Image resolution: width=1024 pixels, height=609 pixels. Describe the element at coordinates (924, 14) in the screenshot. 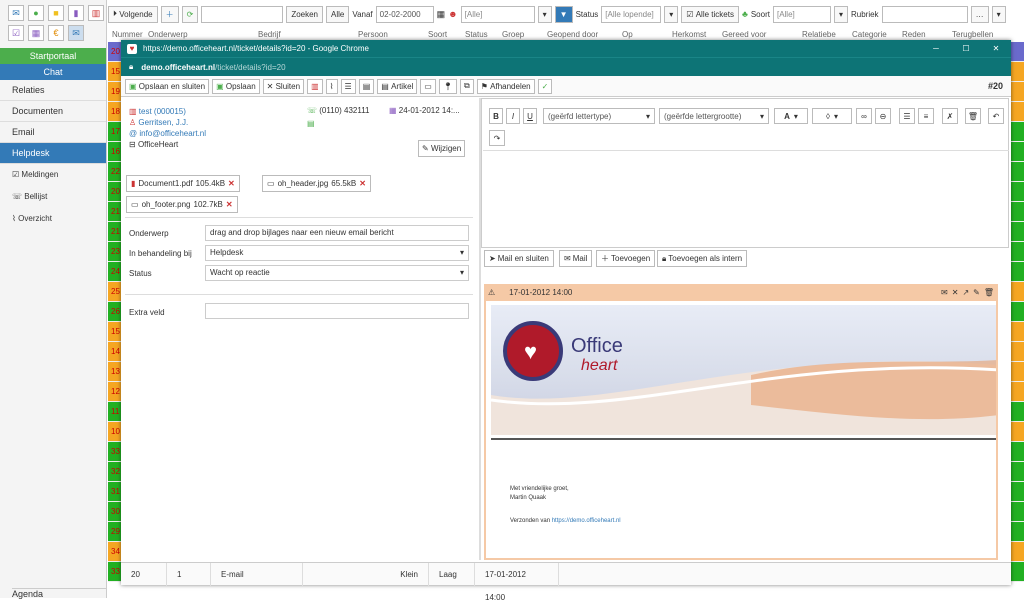

I see `category-select` at that location.